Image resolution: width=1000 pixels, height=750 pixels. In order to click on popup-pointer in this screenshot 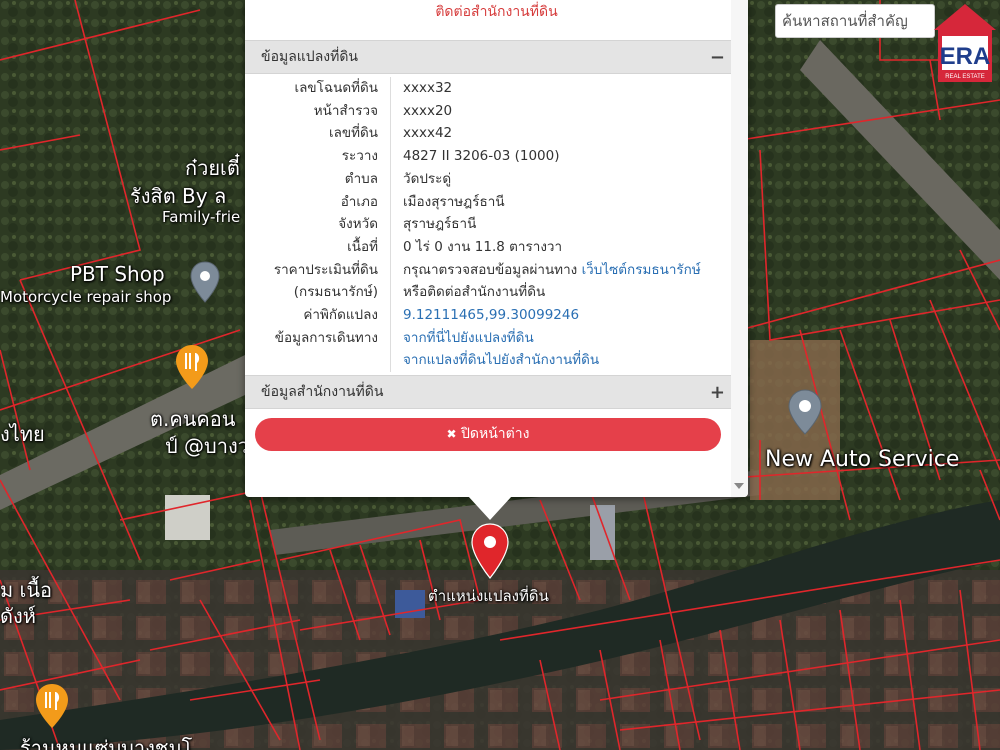, I will do `click(490, 508)`.